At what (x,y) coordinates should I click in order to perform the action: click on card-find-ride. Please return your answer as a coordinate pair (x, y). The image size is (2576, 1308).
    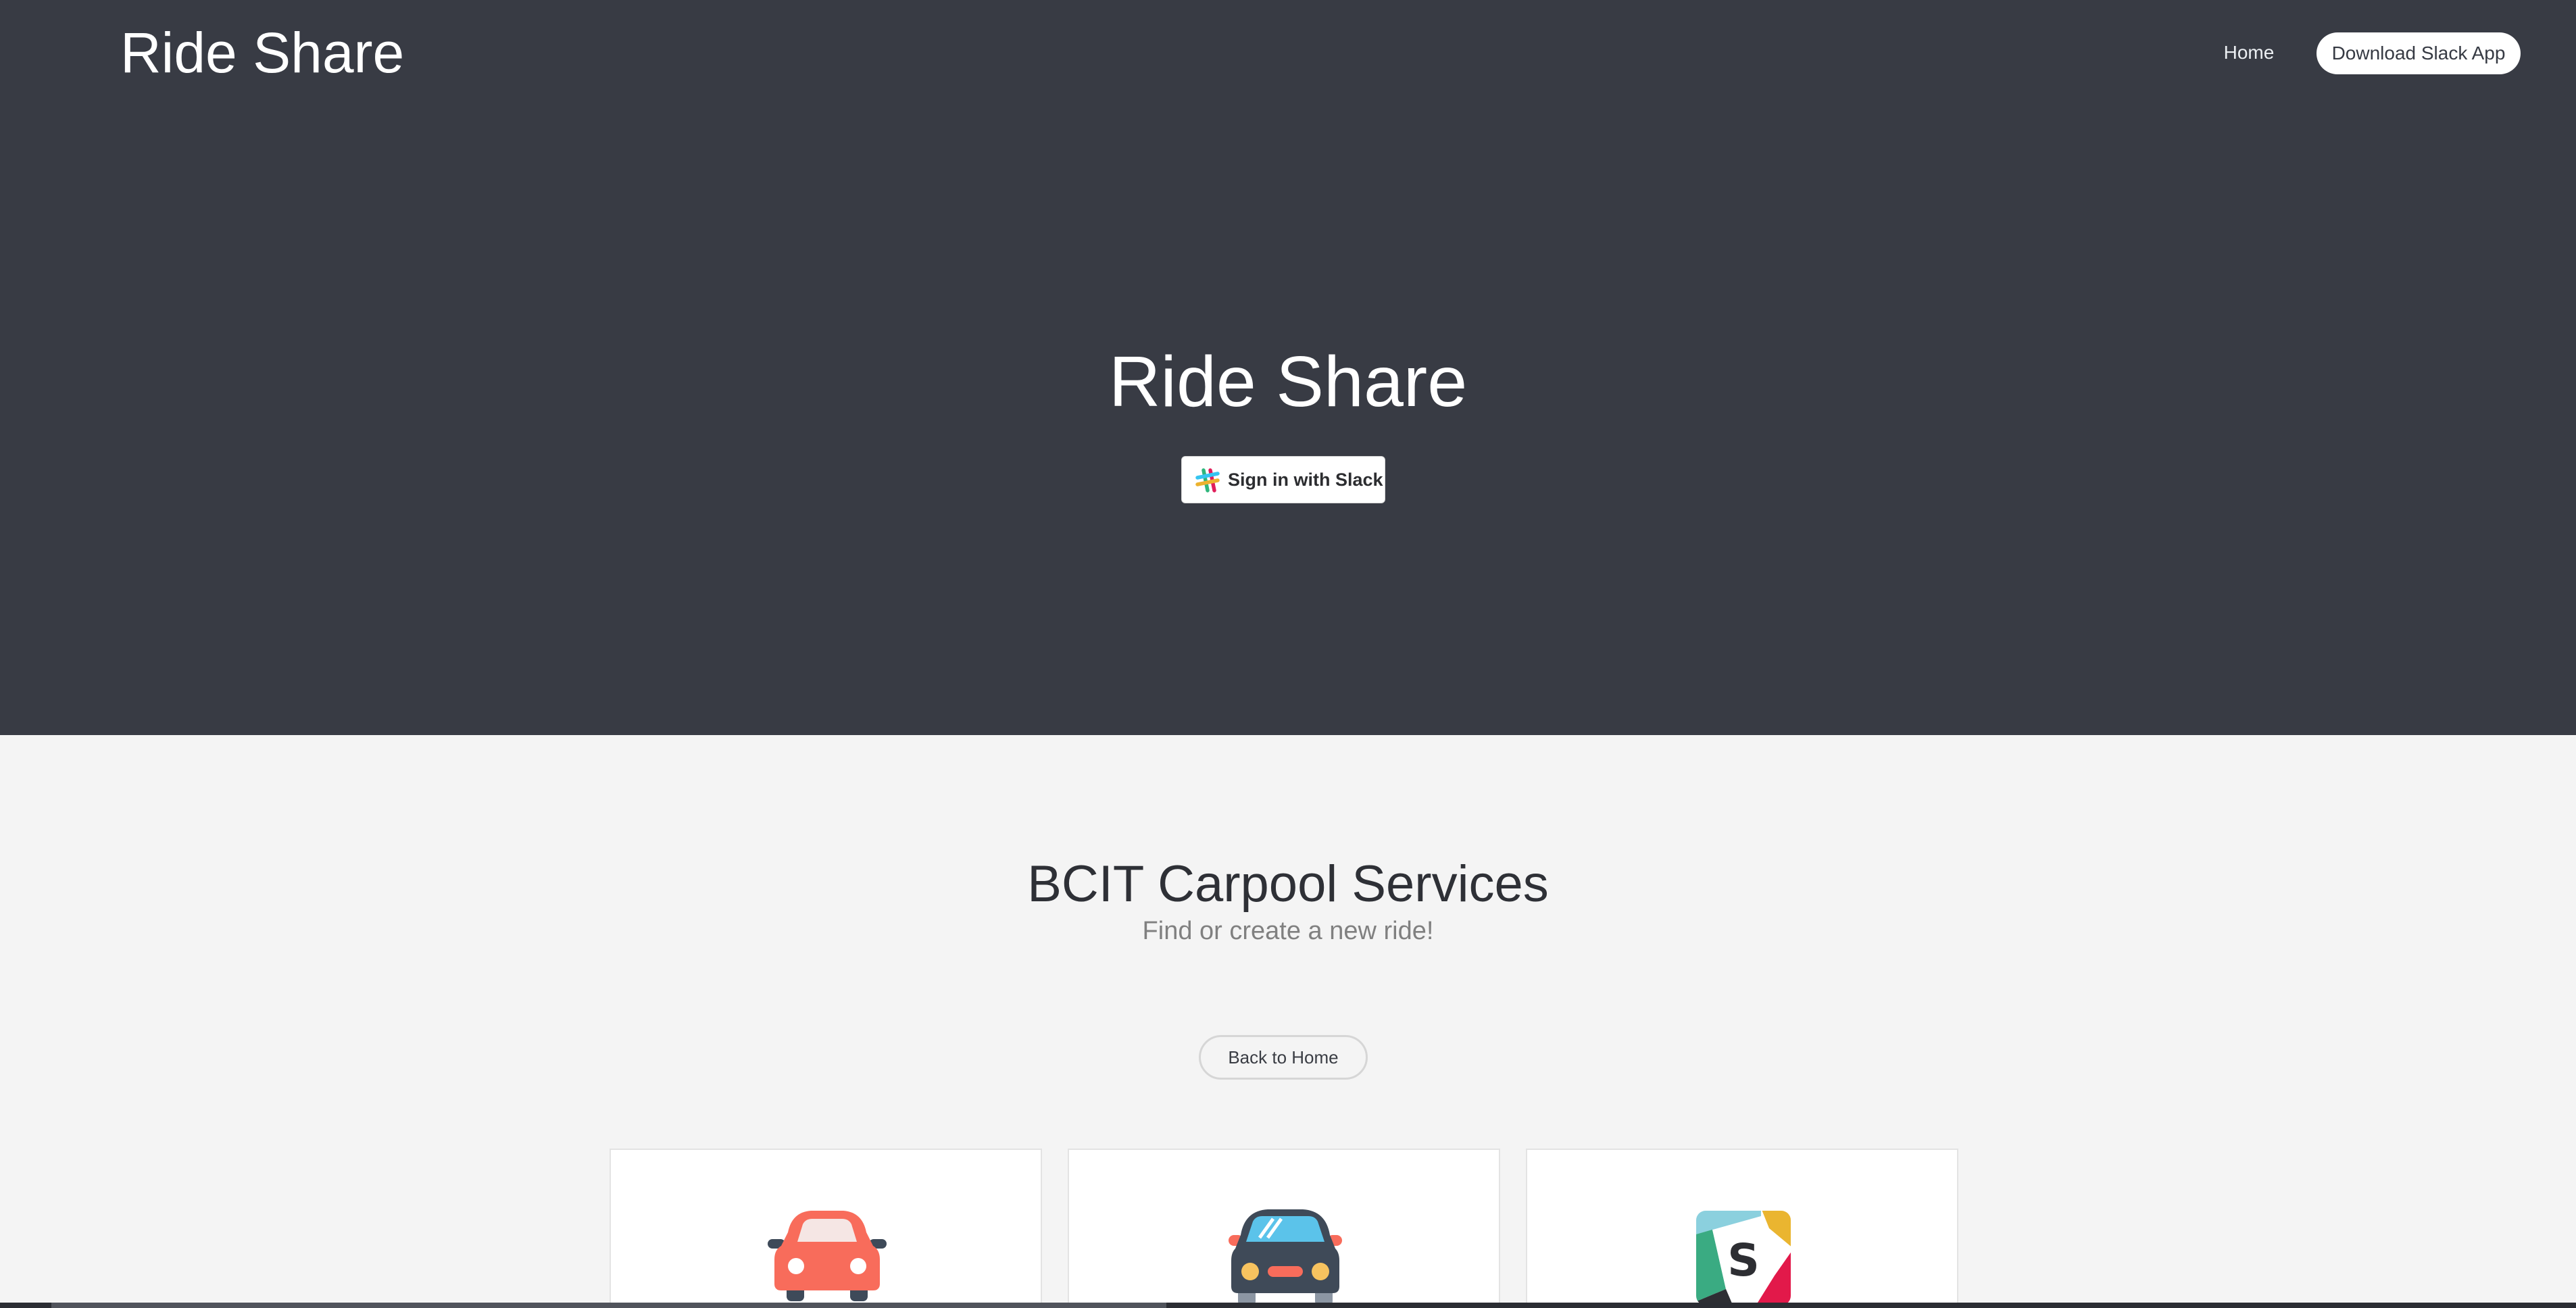
    Looking at the image, I should click on (826, 1228).